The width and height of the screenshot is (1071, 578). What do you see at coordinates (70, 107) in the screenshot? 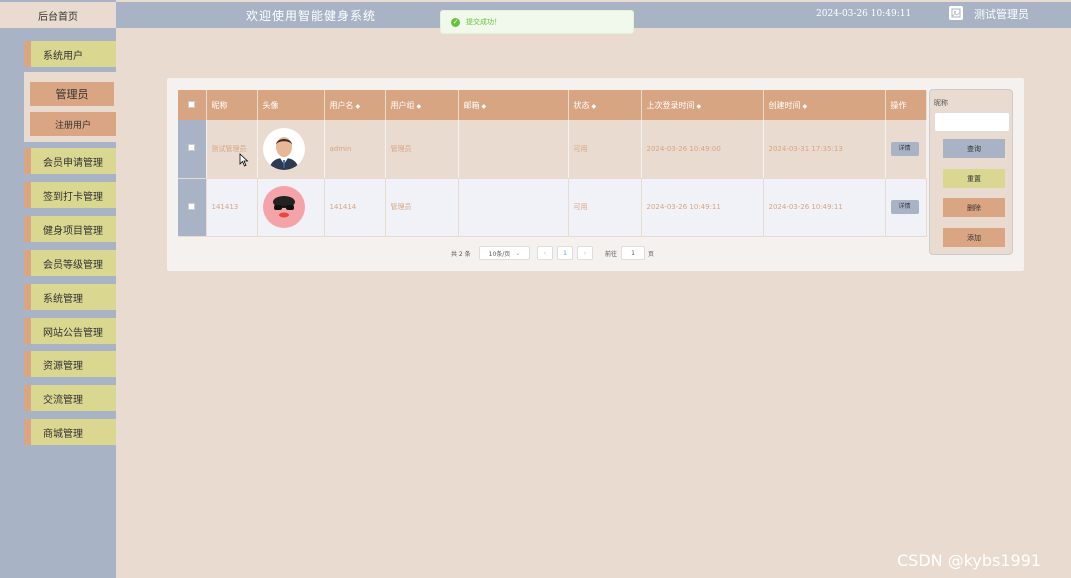
I see `sidebar-submenu: 管理员 注册用户` at bounding box center [70, 107].